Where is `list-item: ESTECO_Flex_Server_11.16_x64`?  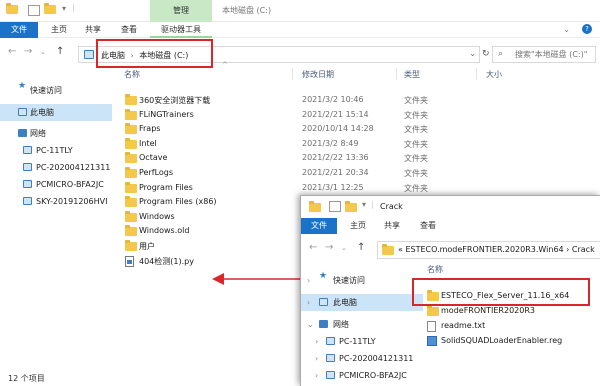
list-item: ESTECO_Flex_Server_11.16_x64 is located at coordinates (511, 296).